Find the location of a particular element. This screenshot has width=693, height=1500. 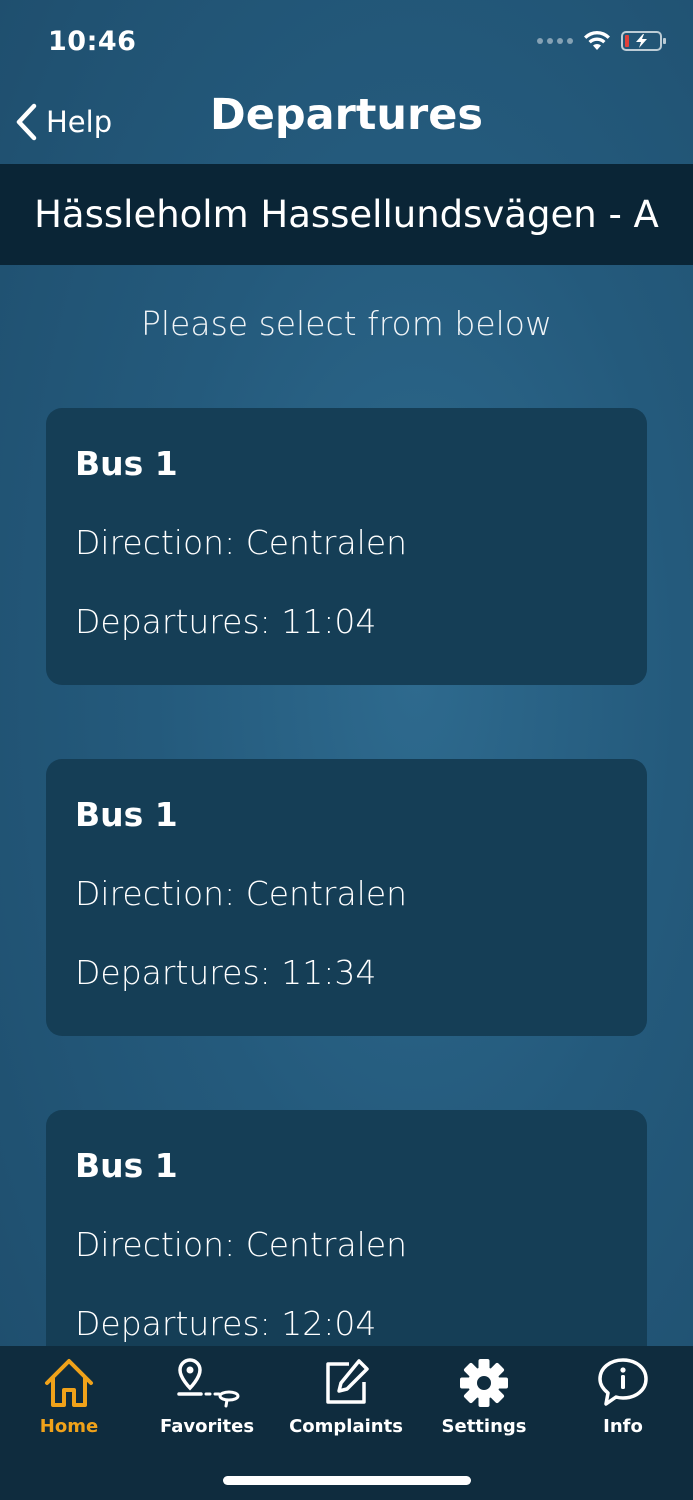

tab-home: Home is located at coordinates (69, 1401).